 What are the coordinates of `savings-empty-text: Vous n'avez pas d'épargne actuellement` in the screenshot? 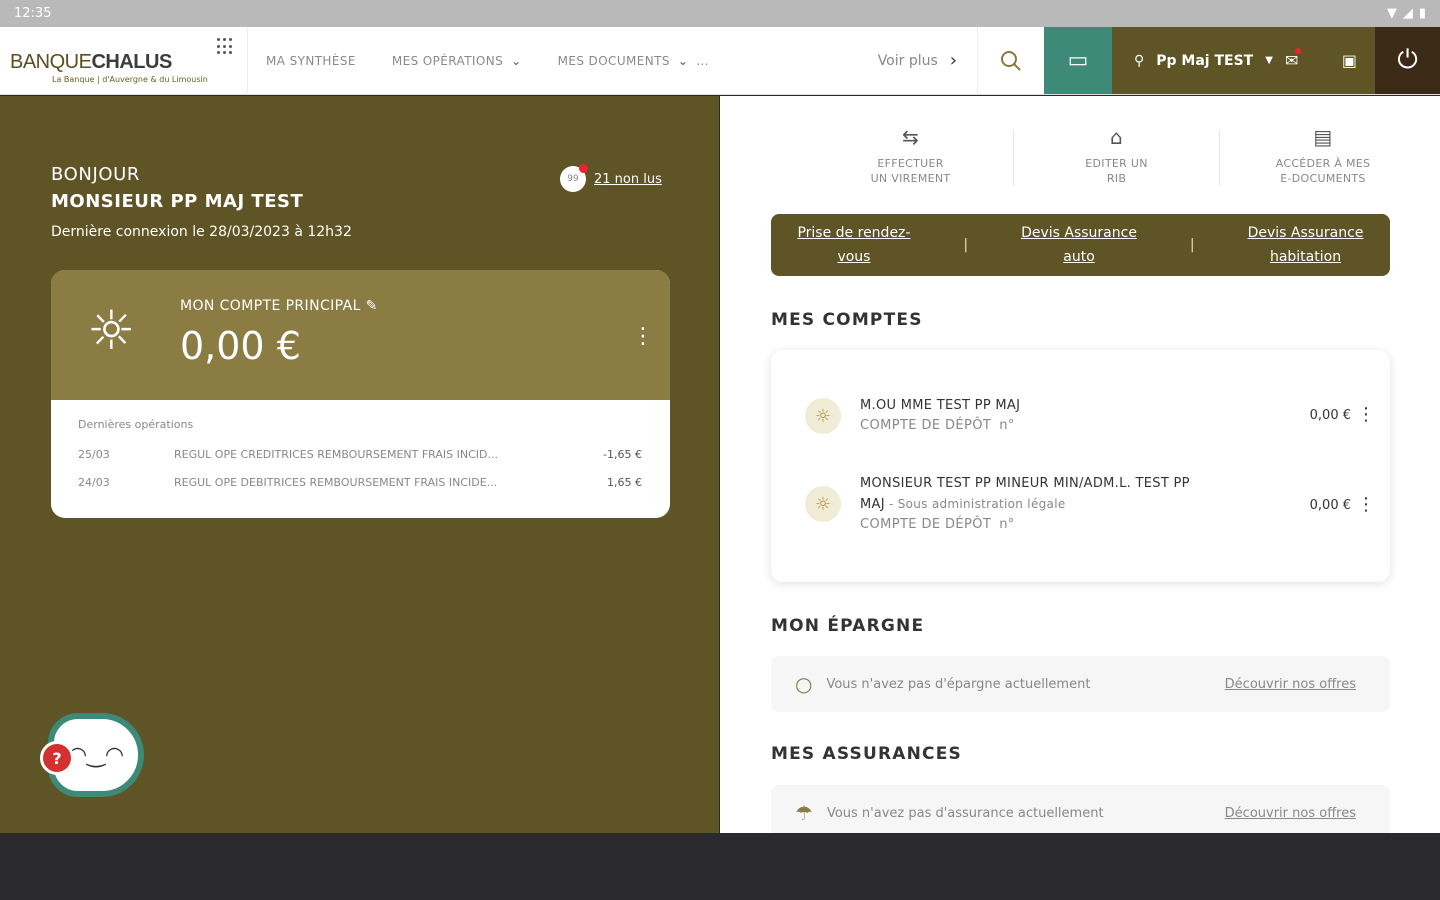 It's located at (958, 684).